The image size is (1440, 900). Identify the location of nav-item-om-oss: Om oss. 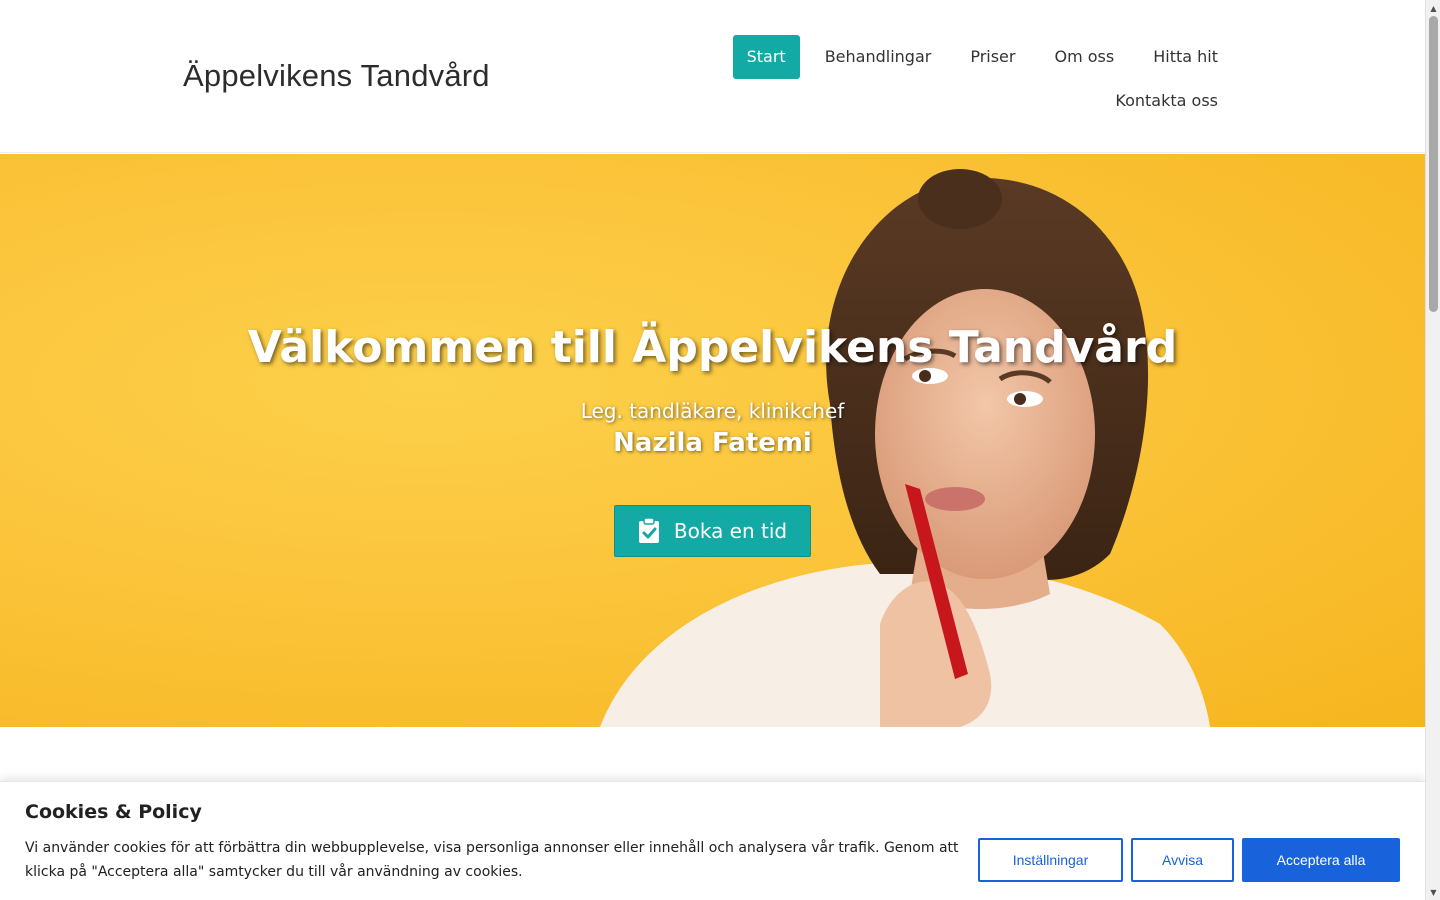
(1084, 57).